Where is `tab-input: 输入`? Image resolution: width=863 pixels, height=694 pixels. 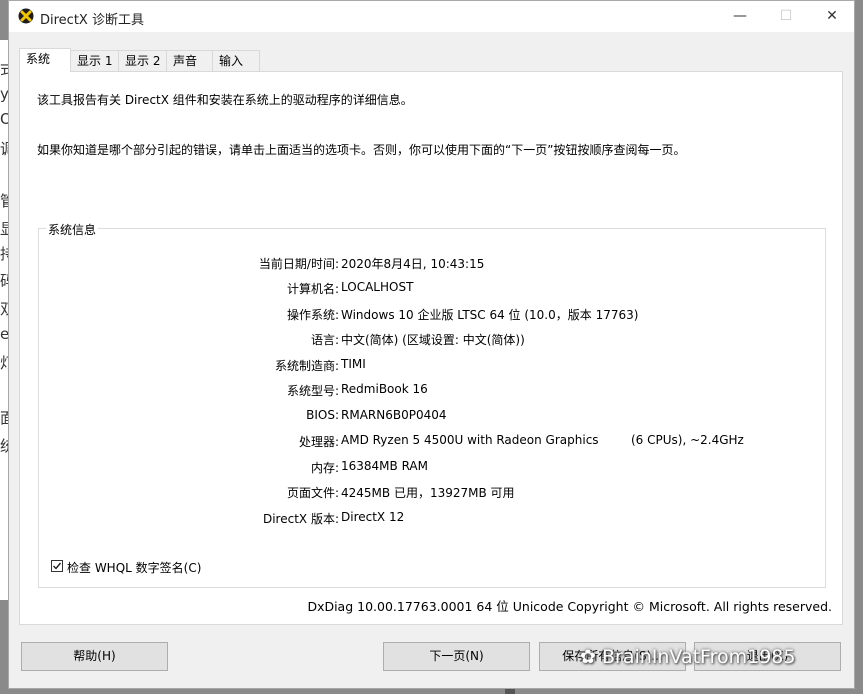
tab-input: 输入 is located at coordinates (236, 60).